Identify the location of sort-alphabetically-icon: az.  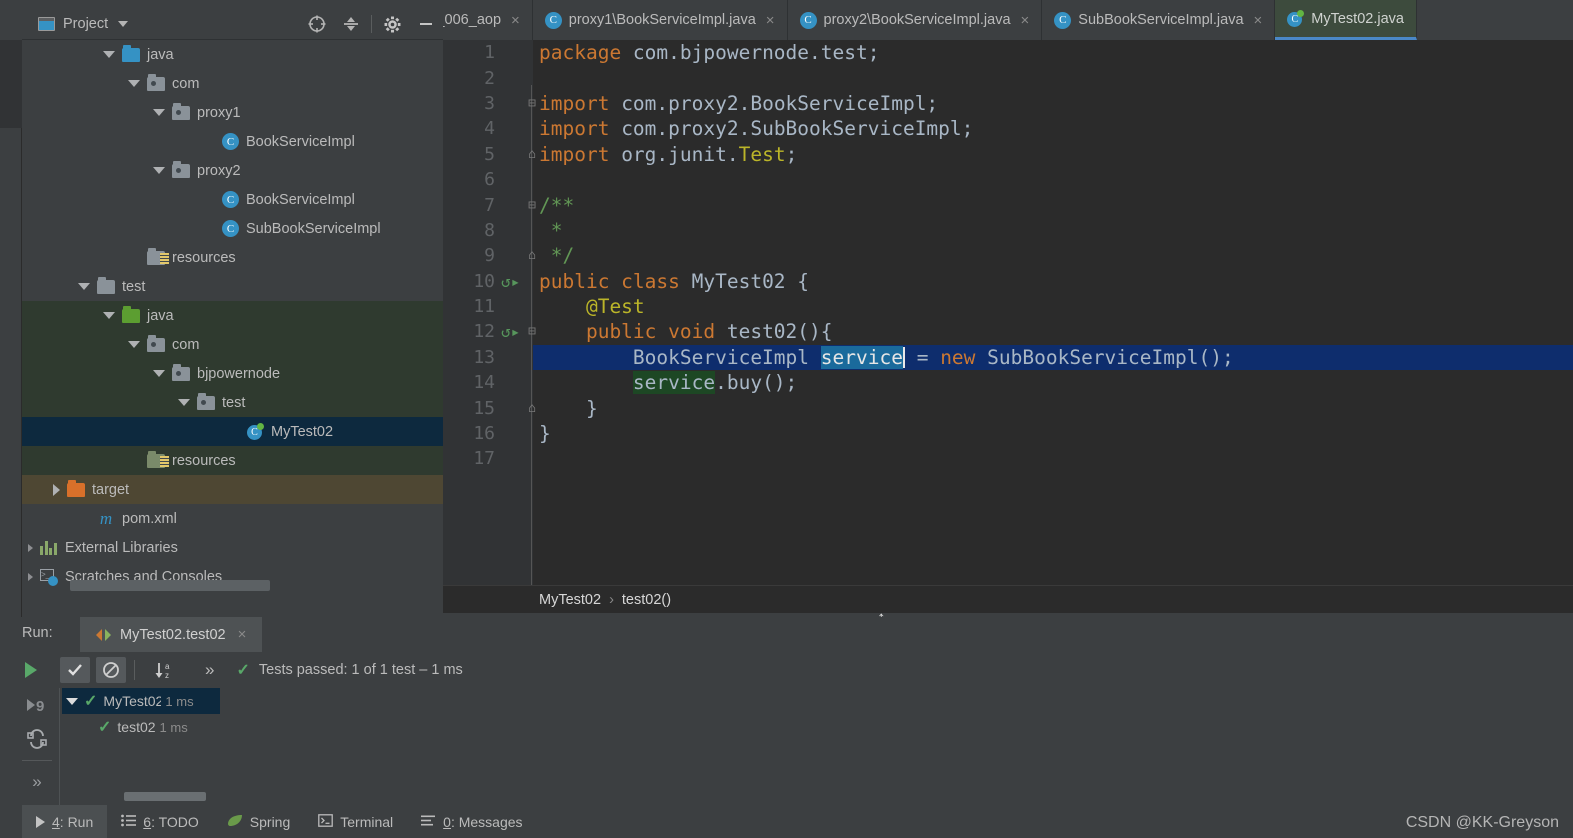
(164, 670).